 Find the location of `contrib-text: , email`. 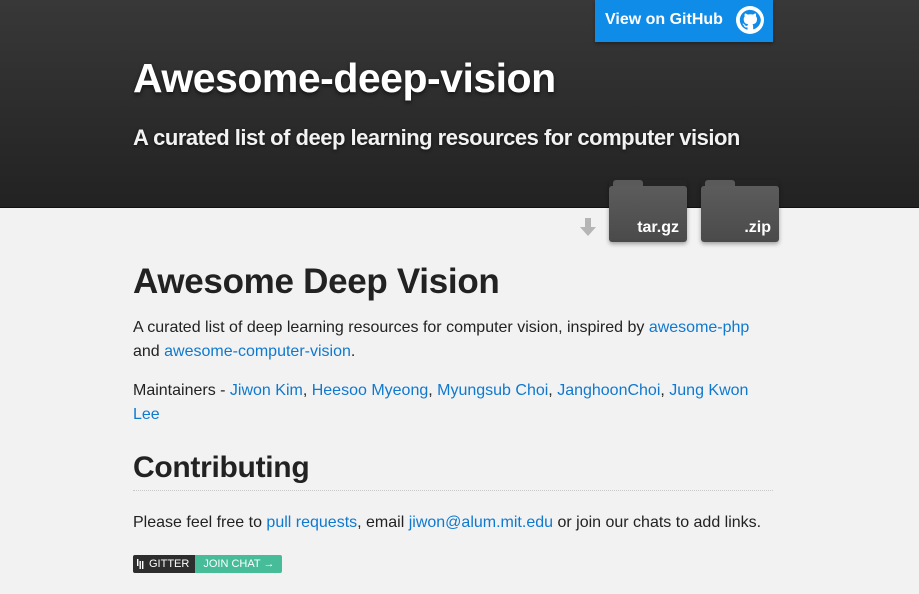

contrib-text: , email is located at coordinates (383, 522).